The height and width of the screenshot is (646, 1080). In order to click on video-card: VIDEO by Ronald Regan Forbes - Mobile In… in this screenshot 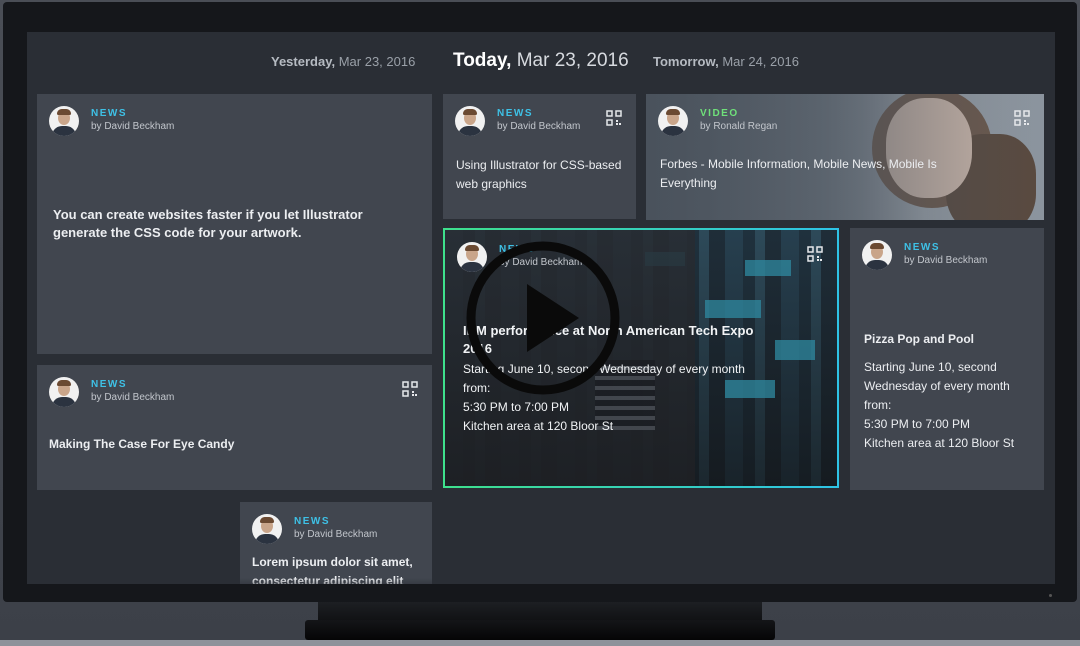, I will do `click(845, 157)`.